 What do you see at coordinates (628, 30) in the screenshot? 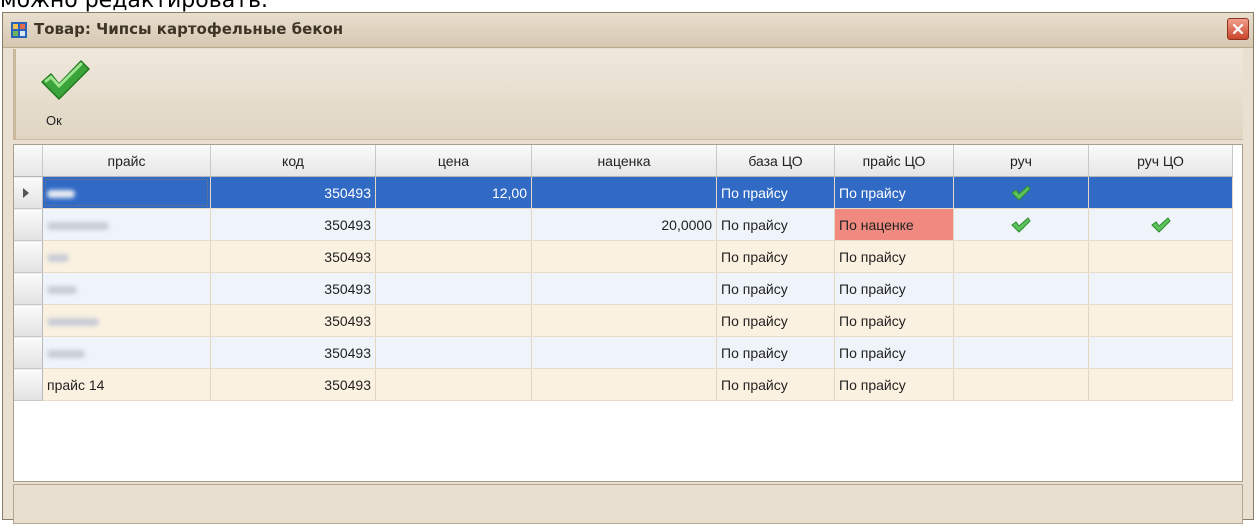
I see `title-bar: Товар: Чипсы картофельные бекон` at bounding box center [628, 30].